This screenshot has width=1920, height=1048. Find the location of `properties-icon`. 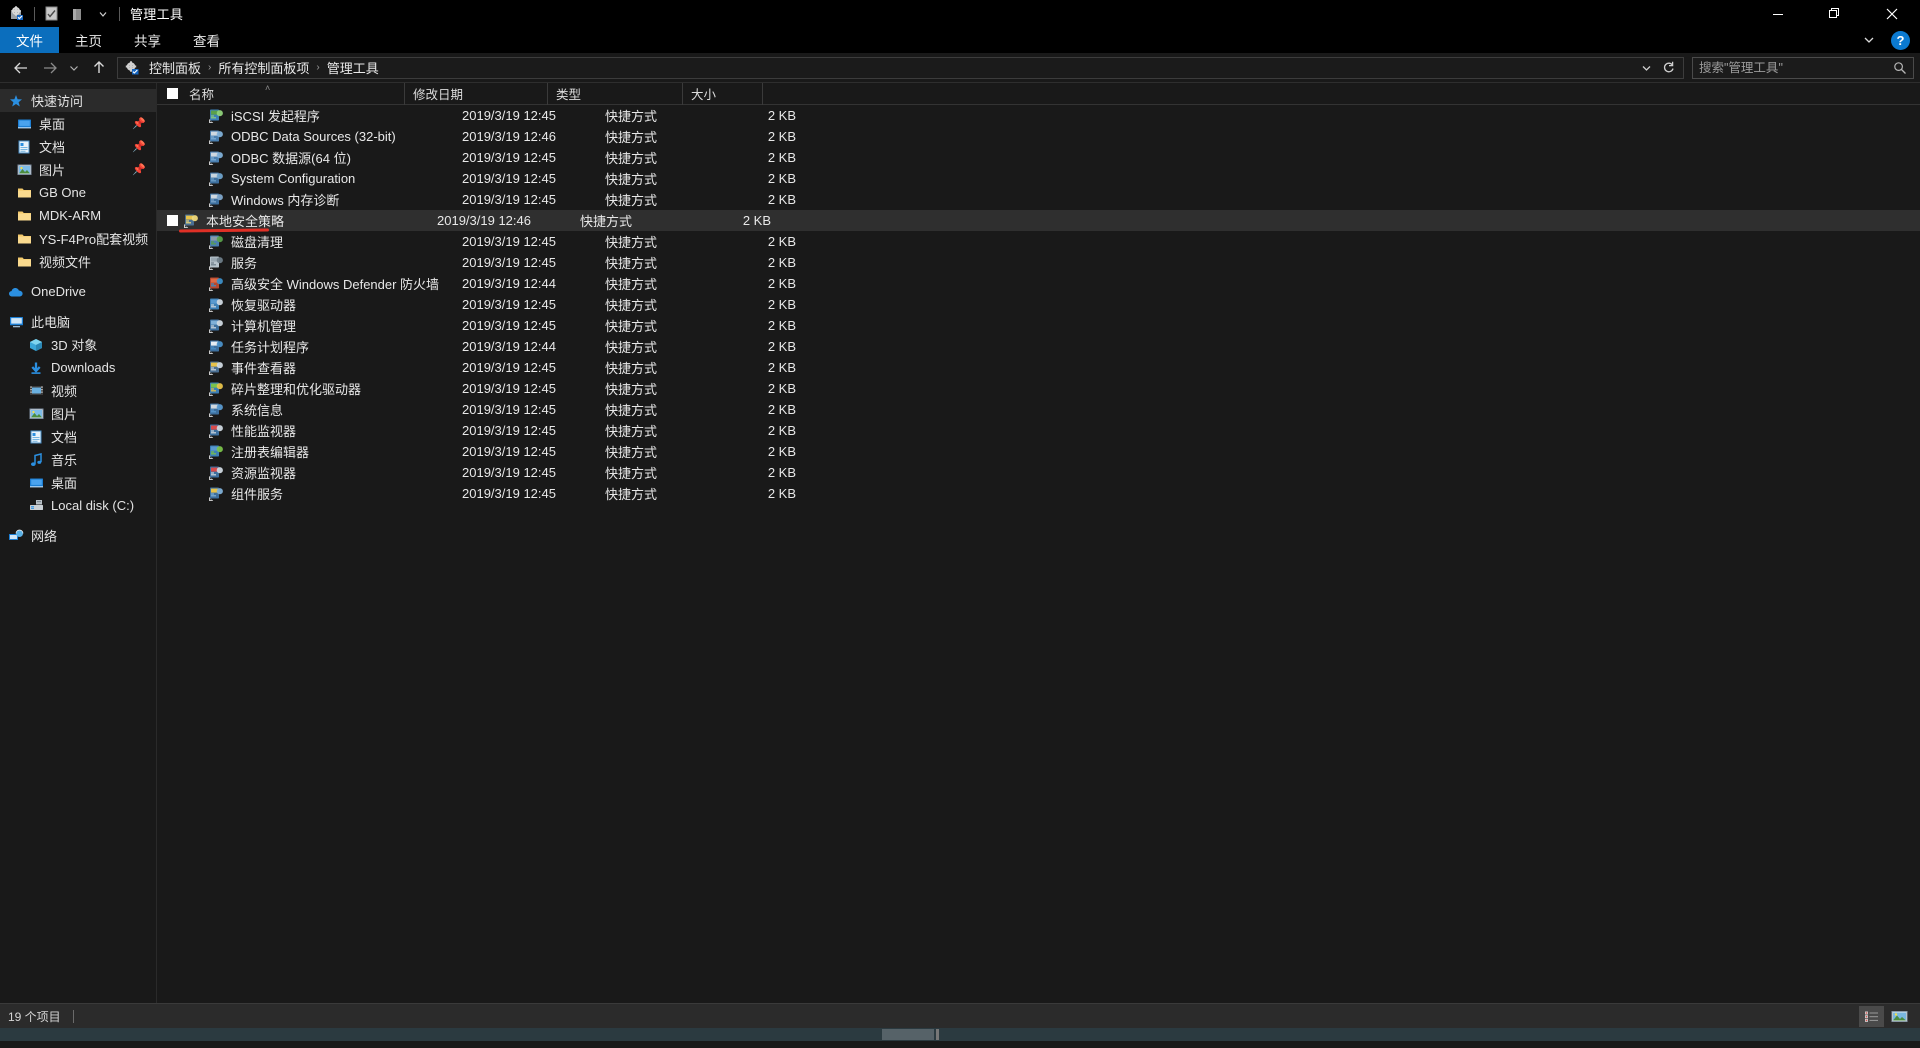

properties-icon is located at coordinates (51, 14).